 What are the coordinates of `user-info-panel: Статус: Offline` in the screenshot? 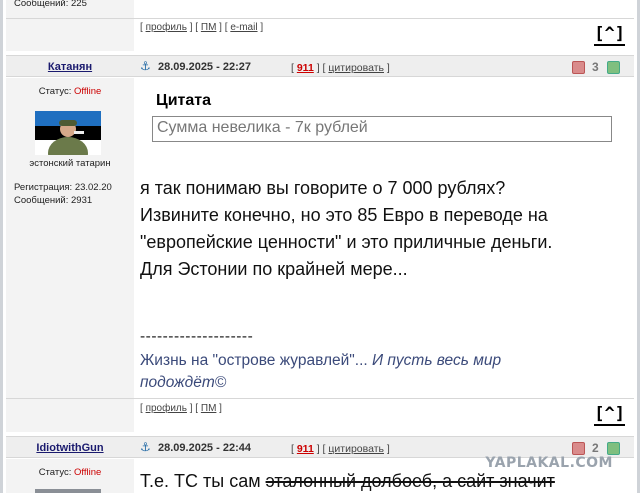 It's located at (70, 476).